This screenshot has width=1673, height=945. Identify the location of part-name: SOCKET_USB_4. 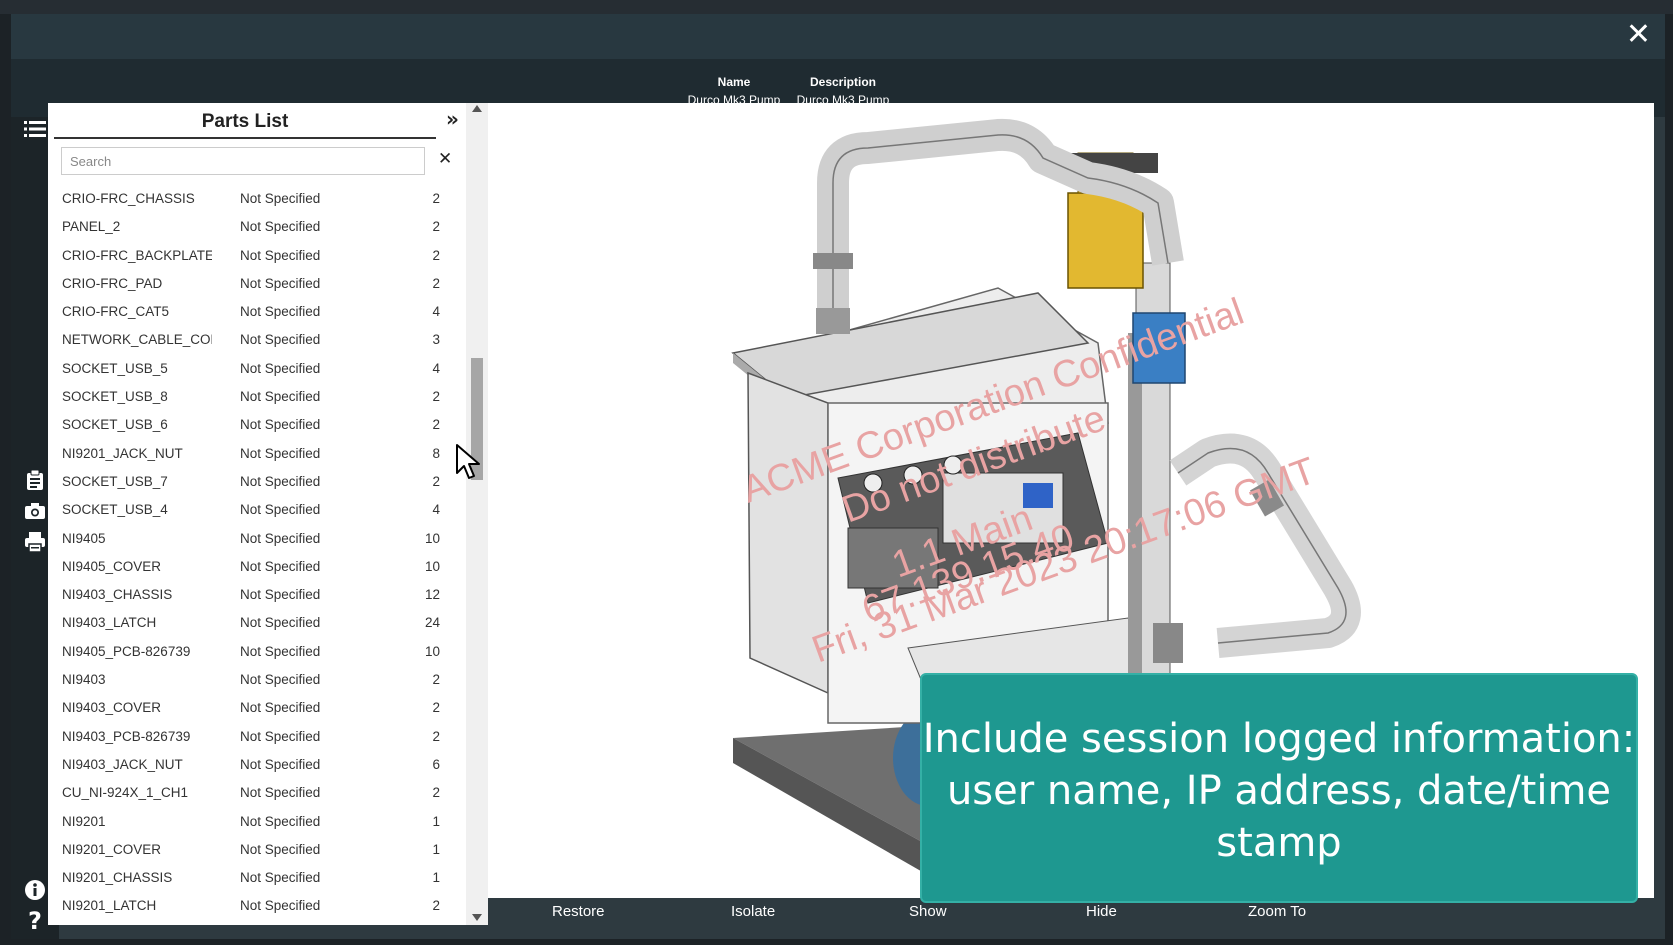
(115, 510).